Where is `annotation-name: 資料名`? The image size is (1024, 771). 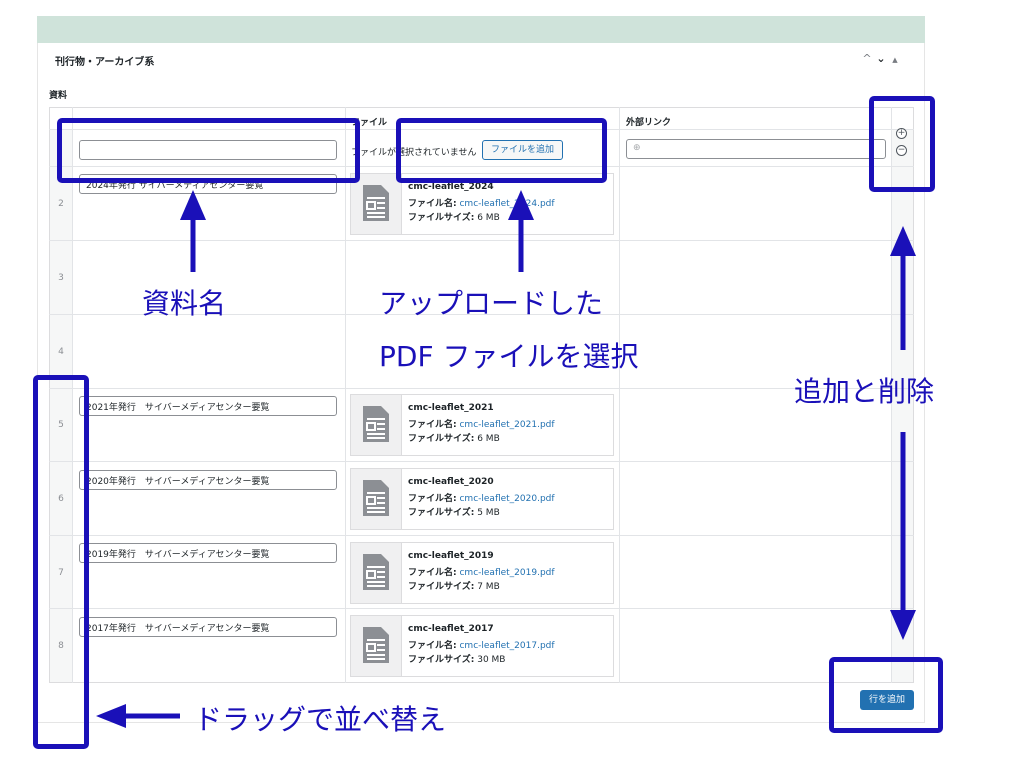 annotation-name: 資料名 is located at coordinates (184, 303).